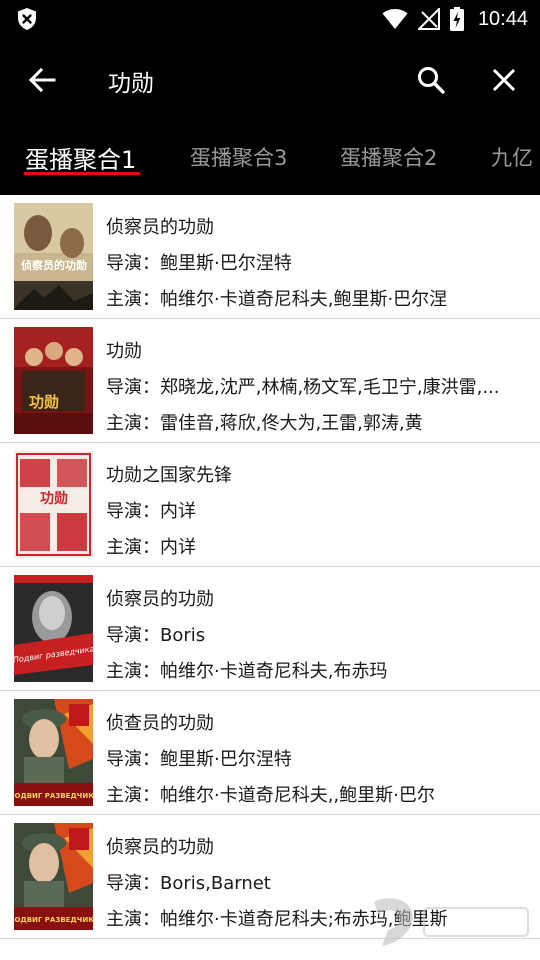  I want to click on poster-caption: 侦察员的功勋, so click(53, 265).